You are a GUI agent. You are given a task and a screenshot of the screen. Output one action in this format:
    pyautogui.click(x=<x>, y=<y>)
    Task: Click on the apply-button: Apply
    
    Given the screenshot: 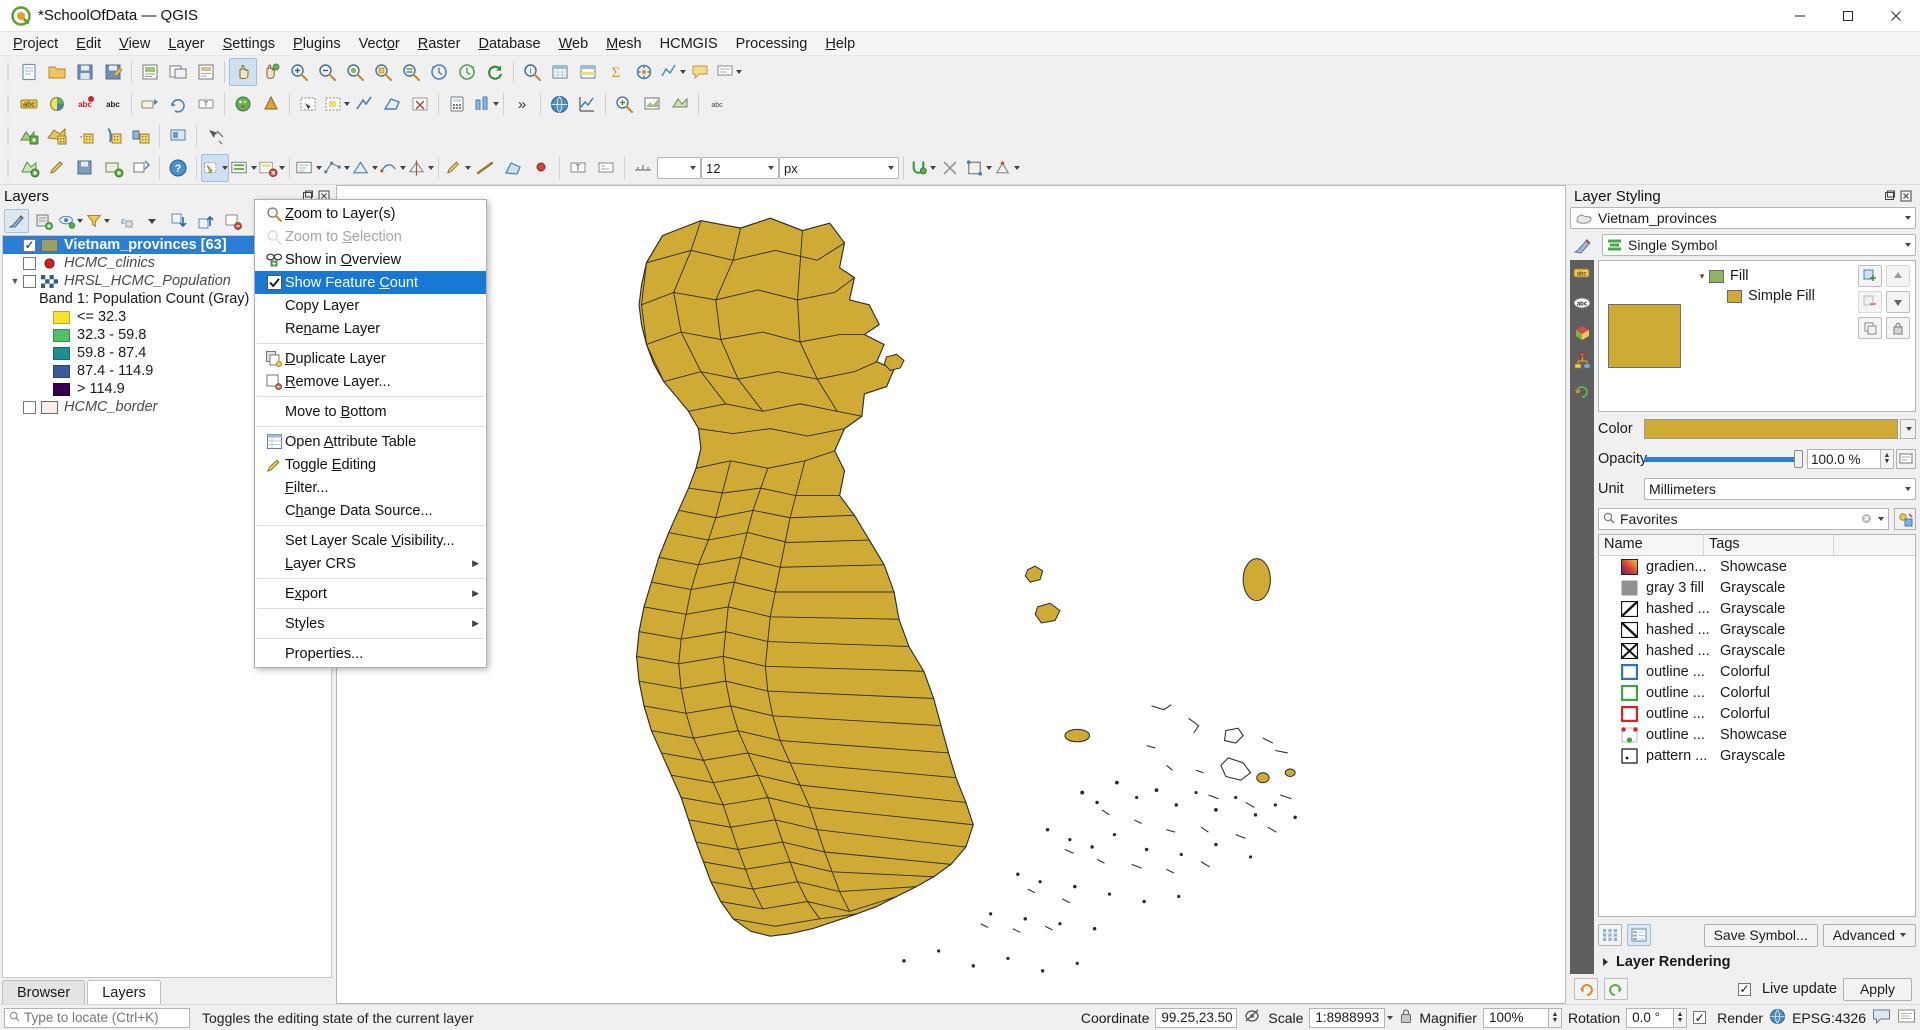 What is the action you would take?
    pyautogui.click(x=1877, y=989)
    